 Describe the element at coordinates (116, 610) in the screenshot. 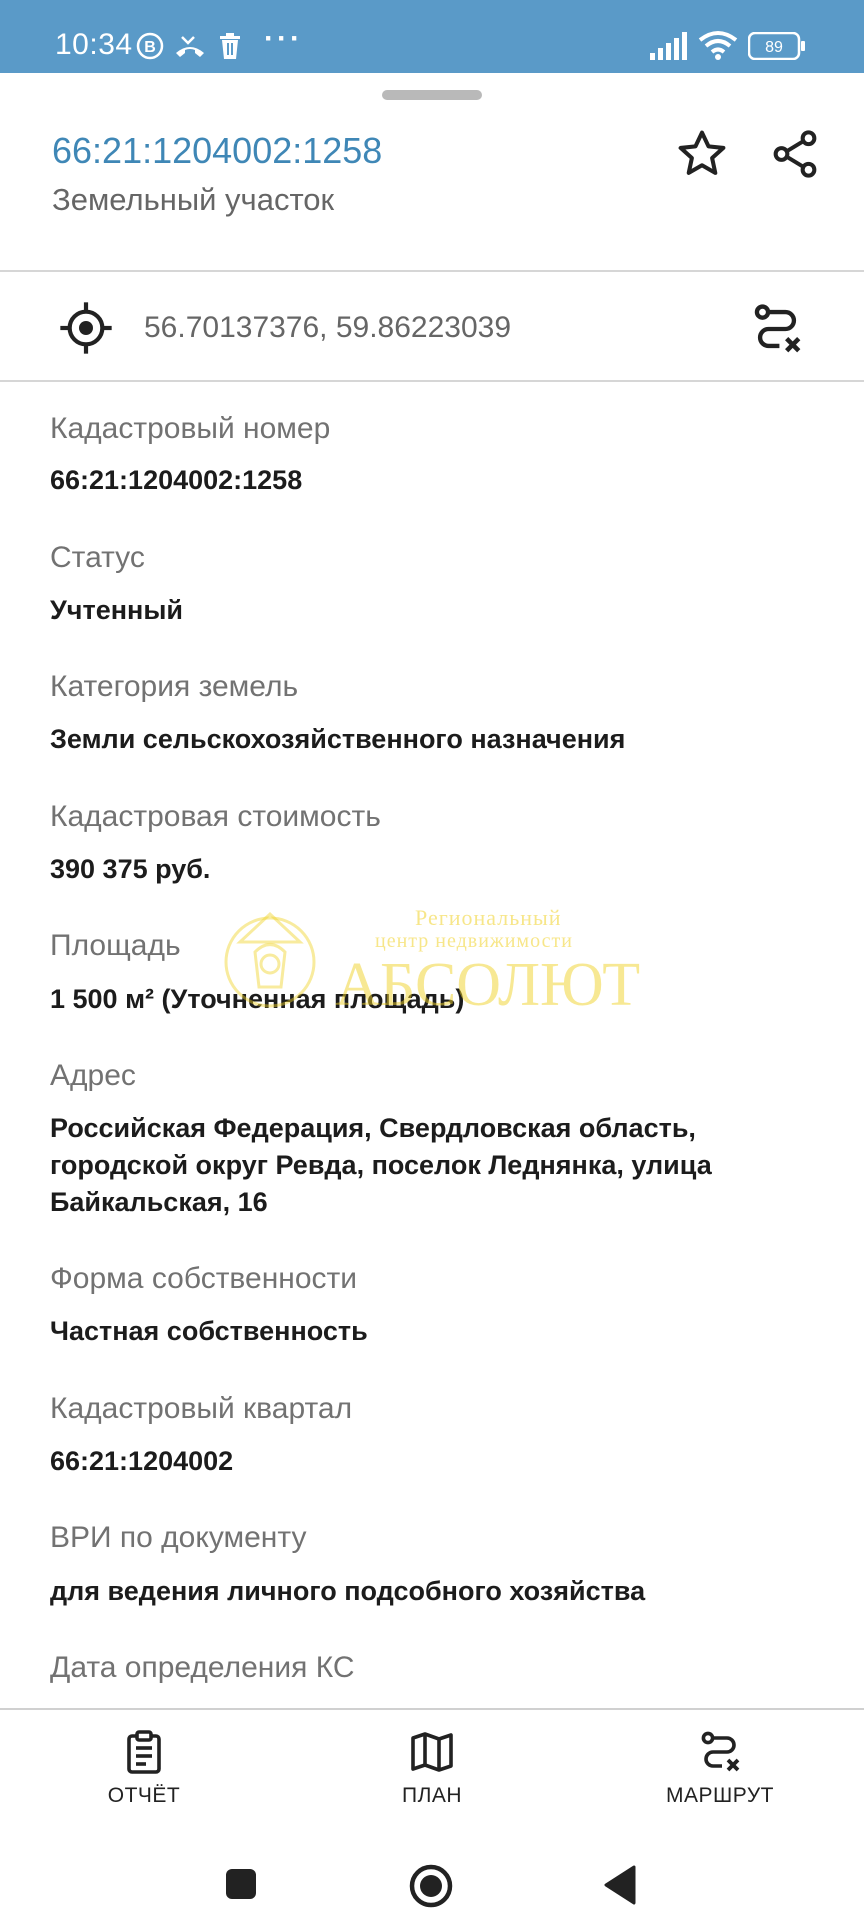

I see `field-value-status: Учтенный` at that location.